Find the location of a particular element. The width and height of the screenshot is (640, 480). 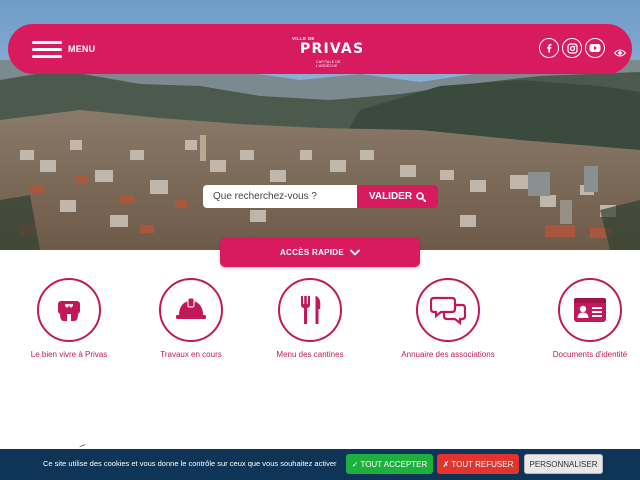

quick-link-travaux: Travaux en cours is located at coordinates (191, 318).